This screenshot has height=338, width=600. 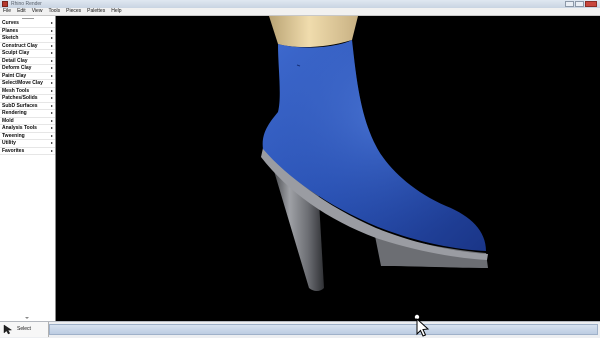 I want to click on window-title: Rhino Render, so click(x=26, y=4).